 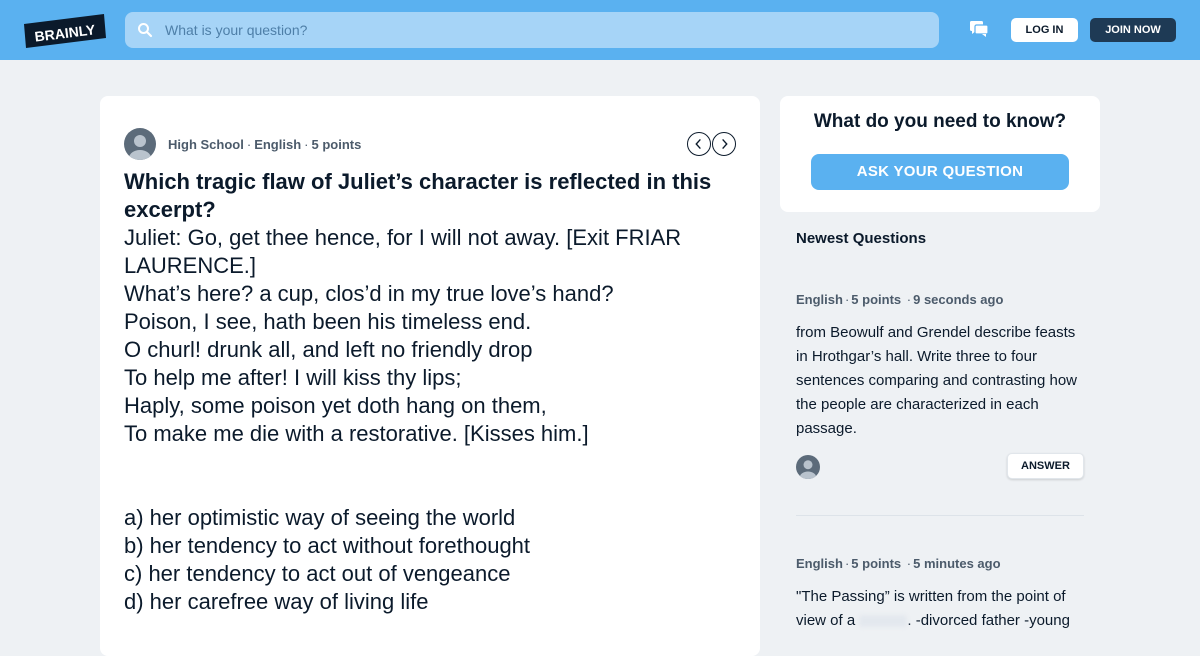 I want to click on newest-questions-heading: Newest Questions, so click(x=861, y=238).